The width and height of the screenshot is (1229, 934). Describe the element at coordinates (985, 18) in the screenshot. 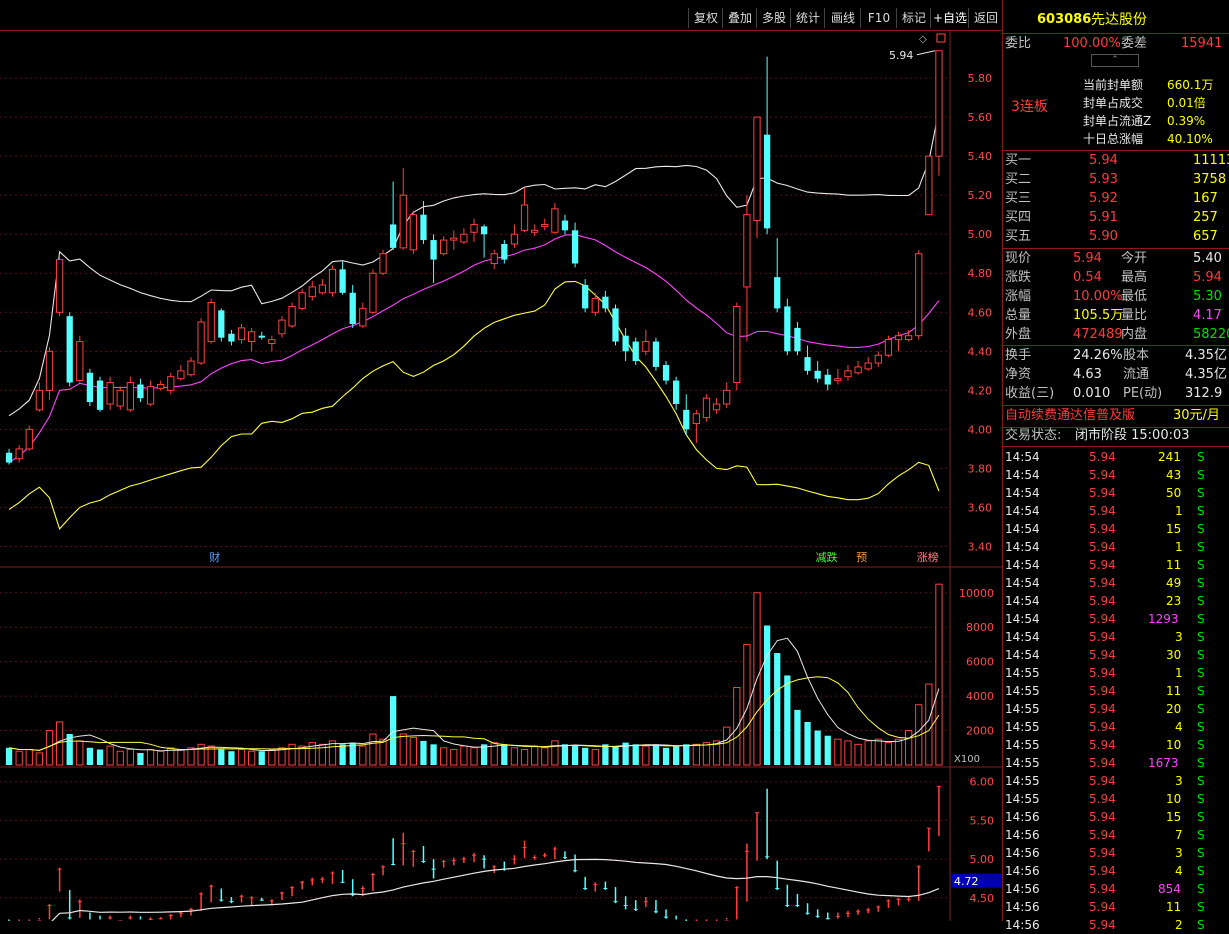

I see `toolbar-button-8: 返回` at that location.